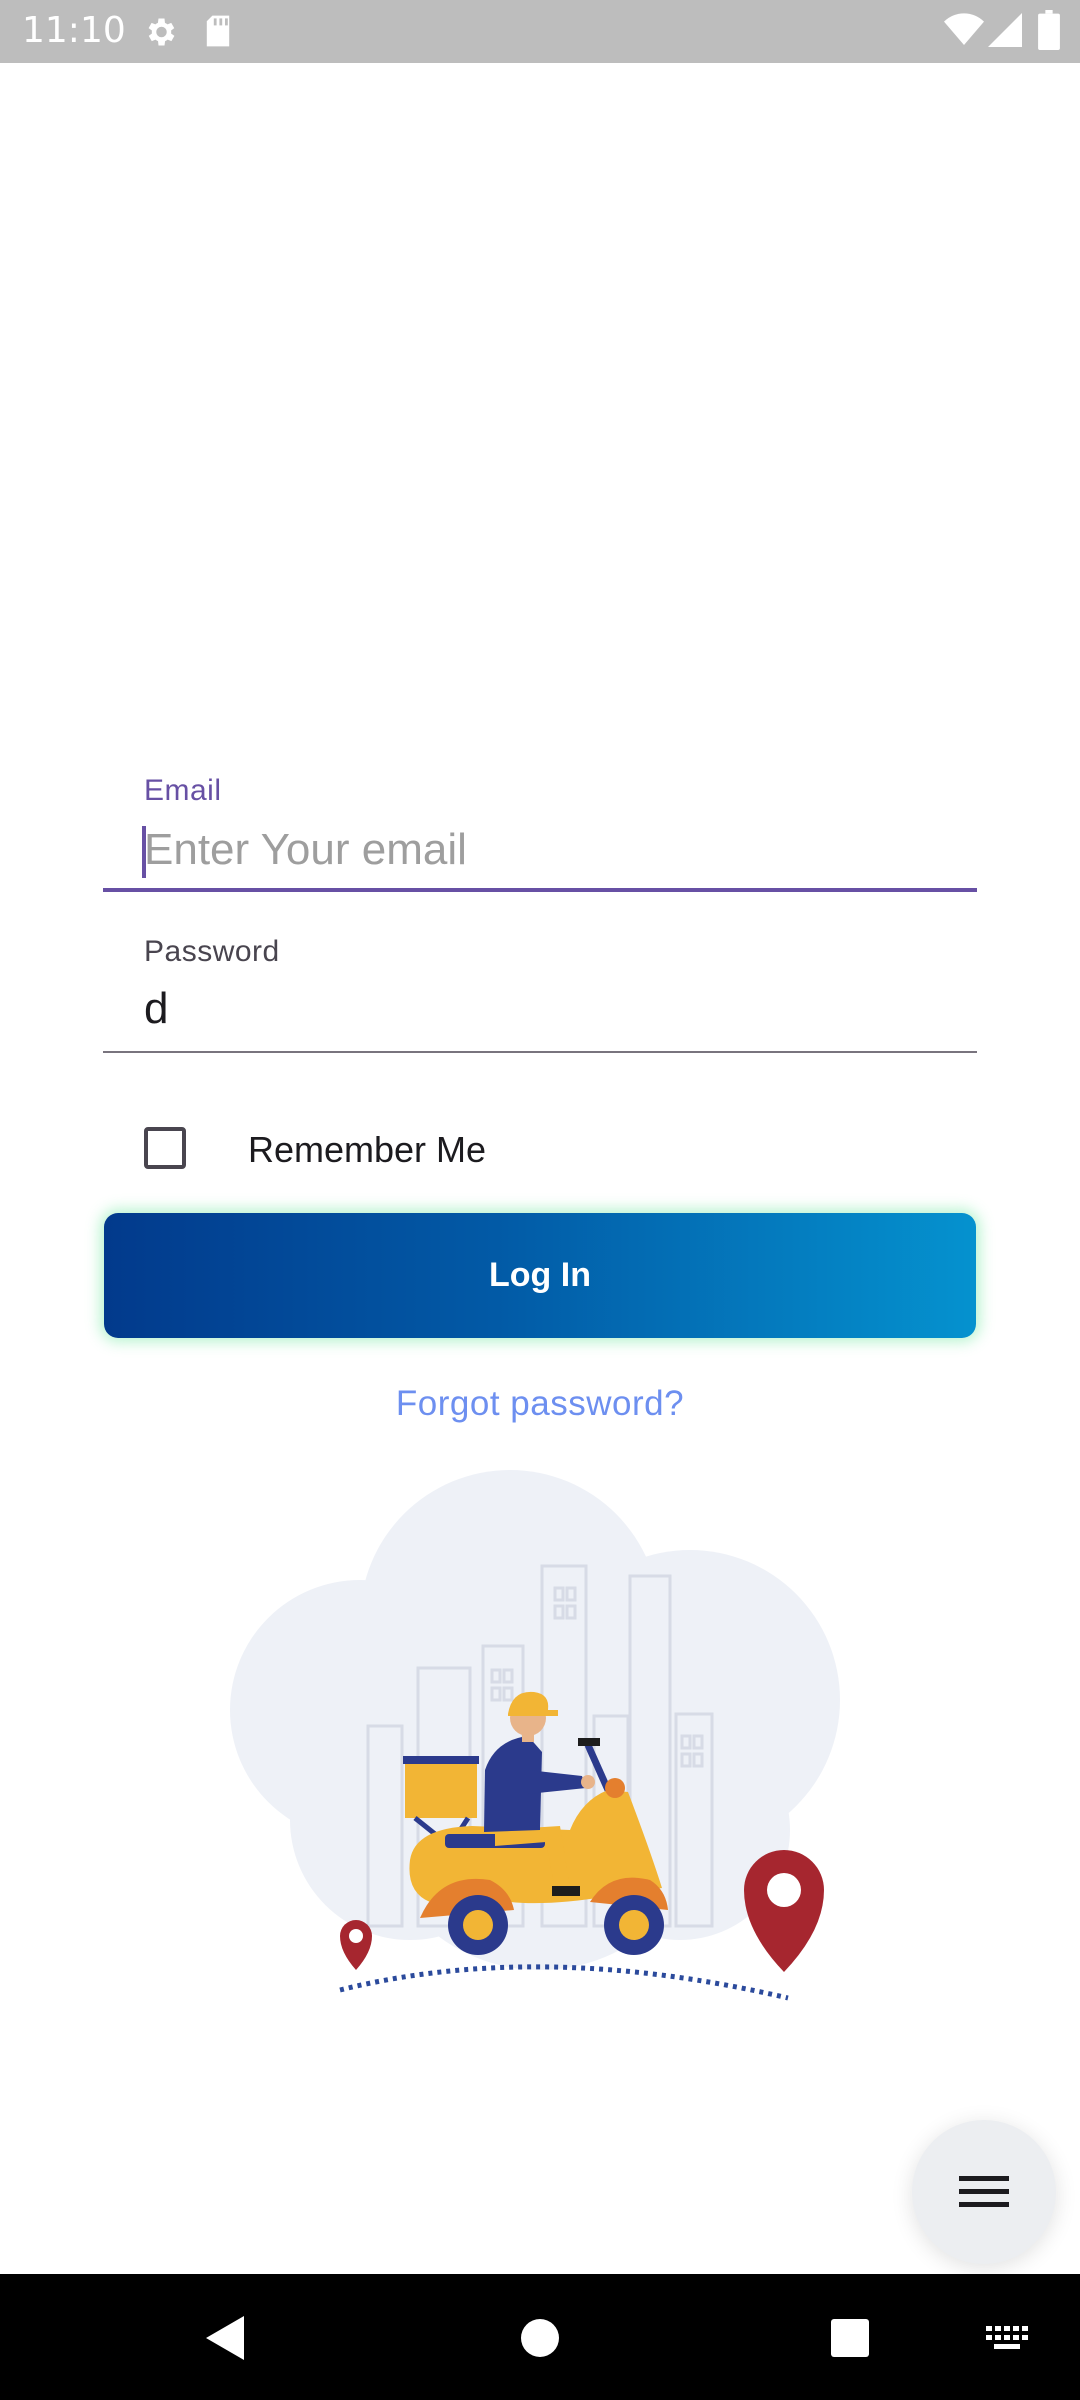  I want to click on back-icon, so click(225, 2338).